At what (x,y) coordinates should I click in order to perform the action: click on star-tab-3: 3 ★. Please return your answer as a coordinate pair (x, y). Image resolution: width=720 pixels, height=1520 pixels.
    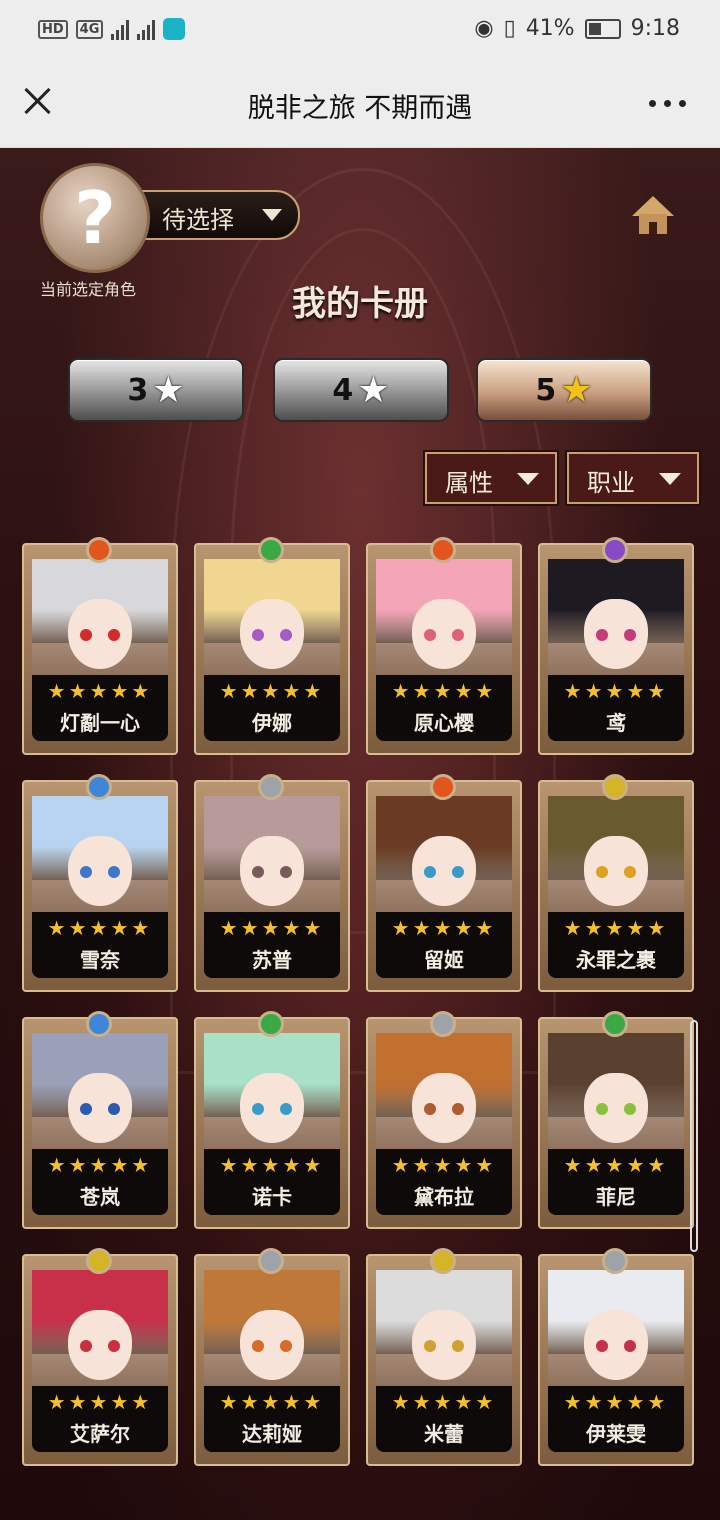
    Looking at the image, I should click on (156, 390).